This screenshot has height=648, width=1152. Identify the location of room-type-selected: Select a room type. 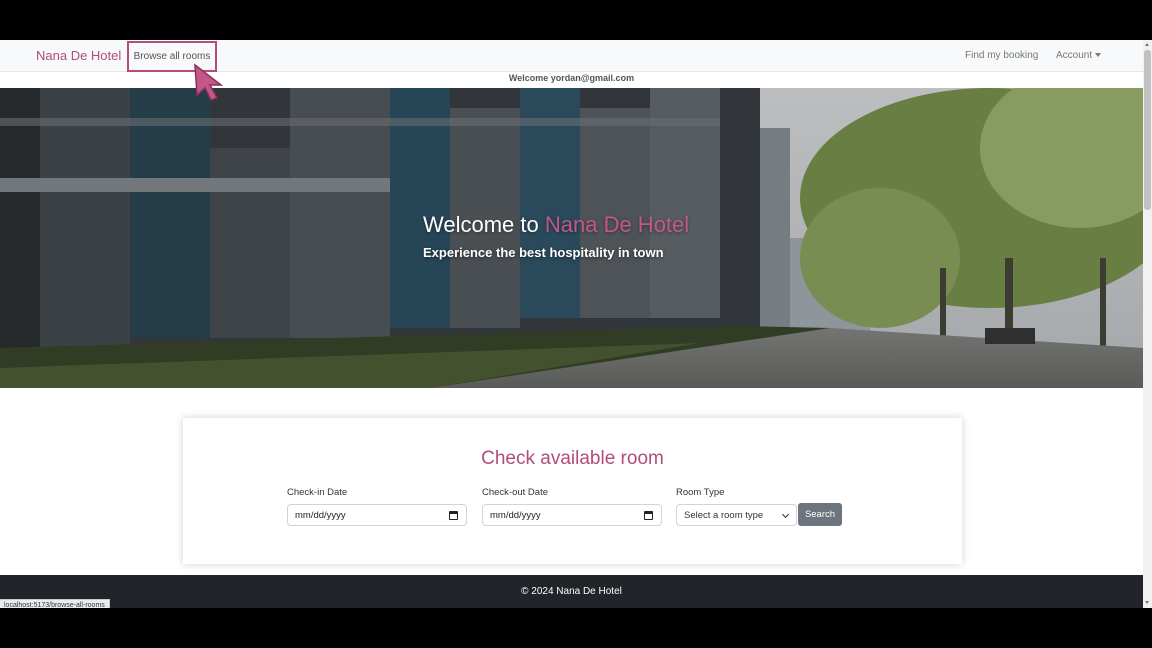
(724, 515).